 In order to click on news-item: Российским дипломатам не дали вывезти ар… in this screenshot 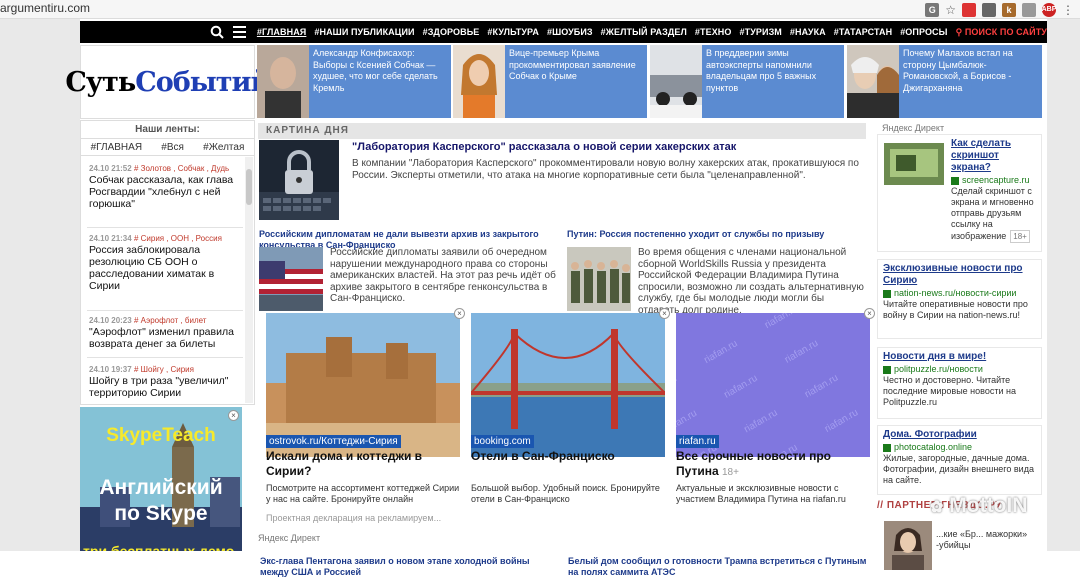, I will do `click(407, 274)`.